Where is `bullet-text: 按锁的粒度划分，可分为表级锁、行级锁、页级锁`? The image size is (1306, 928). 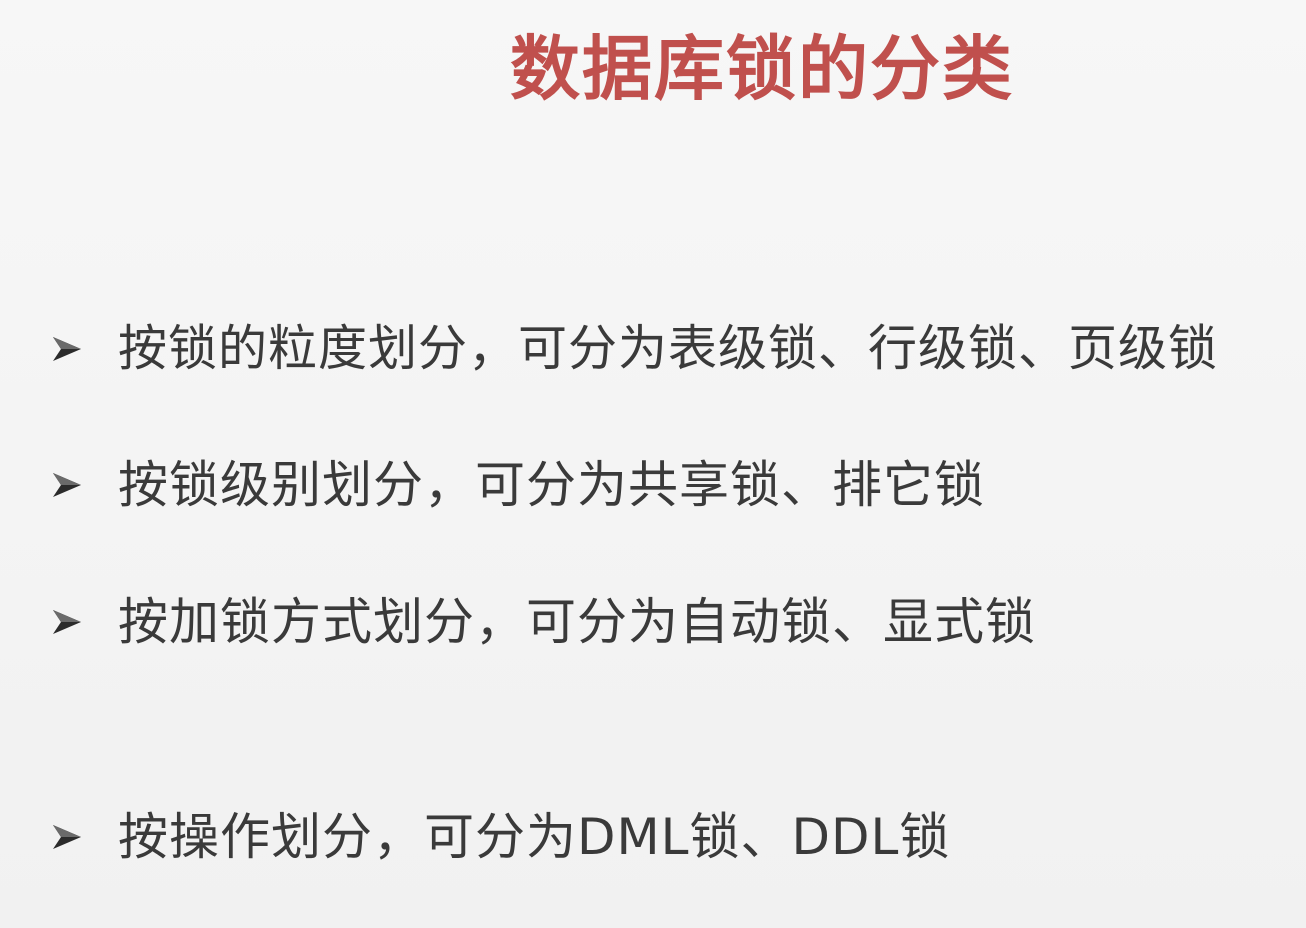
bullet-text: 按锁的粒度划分，可分为表级锁、行级锁、页级锁 is located at coordinates (668, 348).